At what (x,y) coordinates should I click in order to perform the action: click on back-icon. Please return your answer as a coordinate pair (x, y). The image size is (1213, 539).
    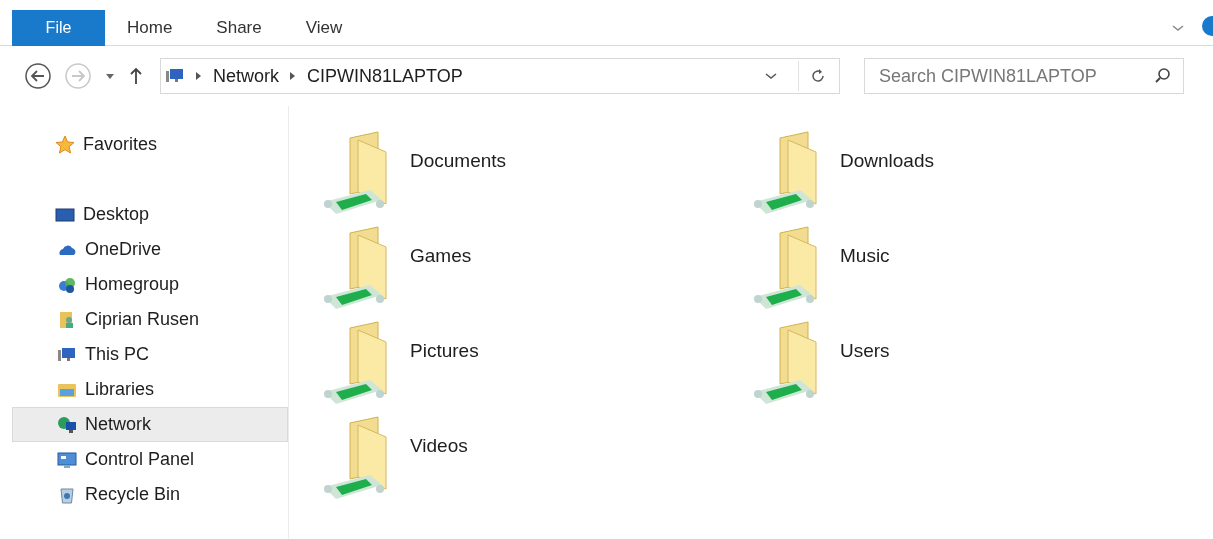
    Looking at the image, I should click on (38, 76).